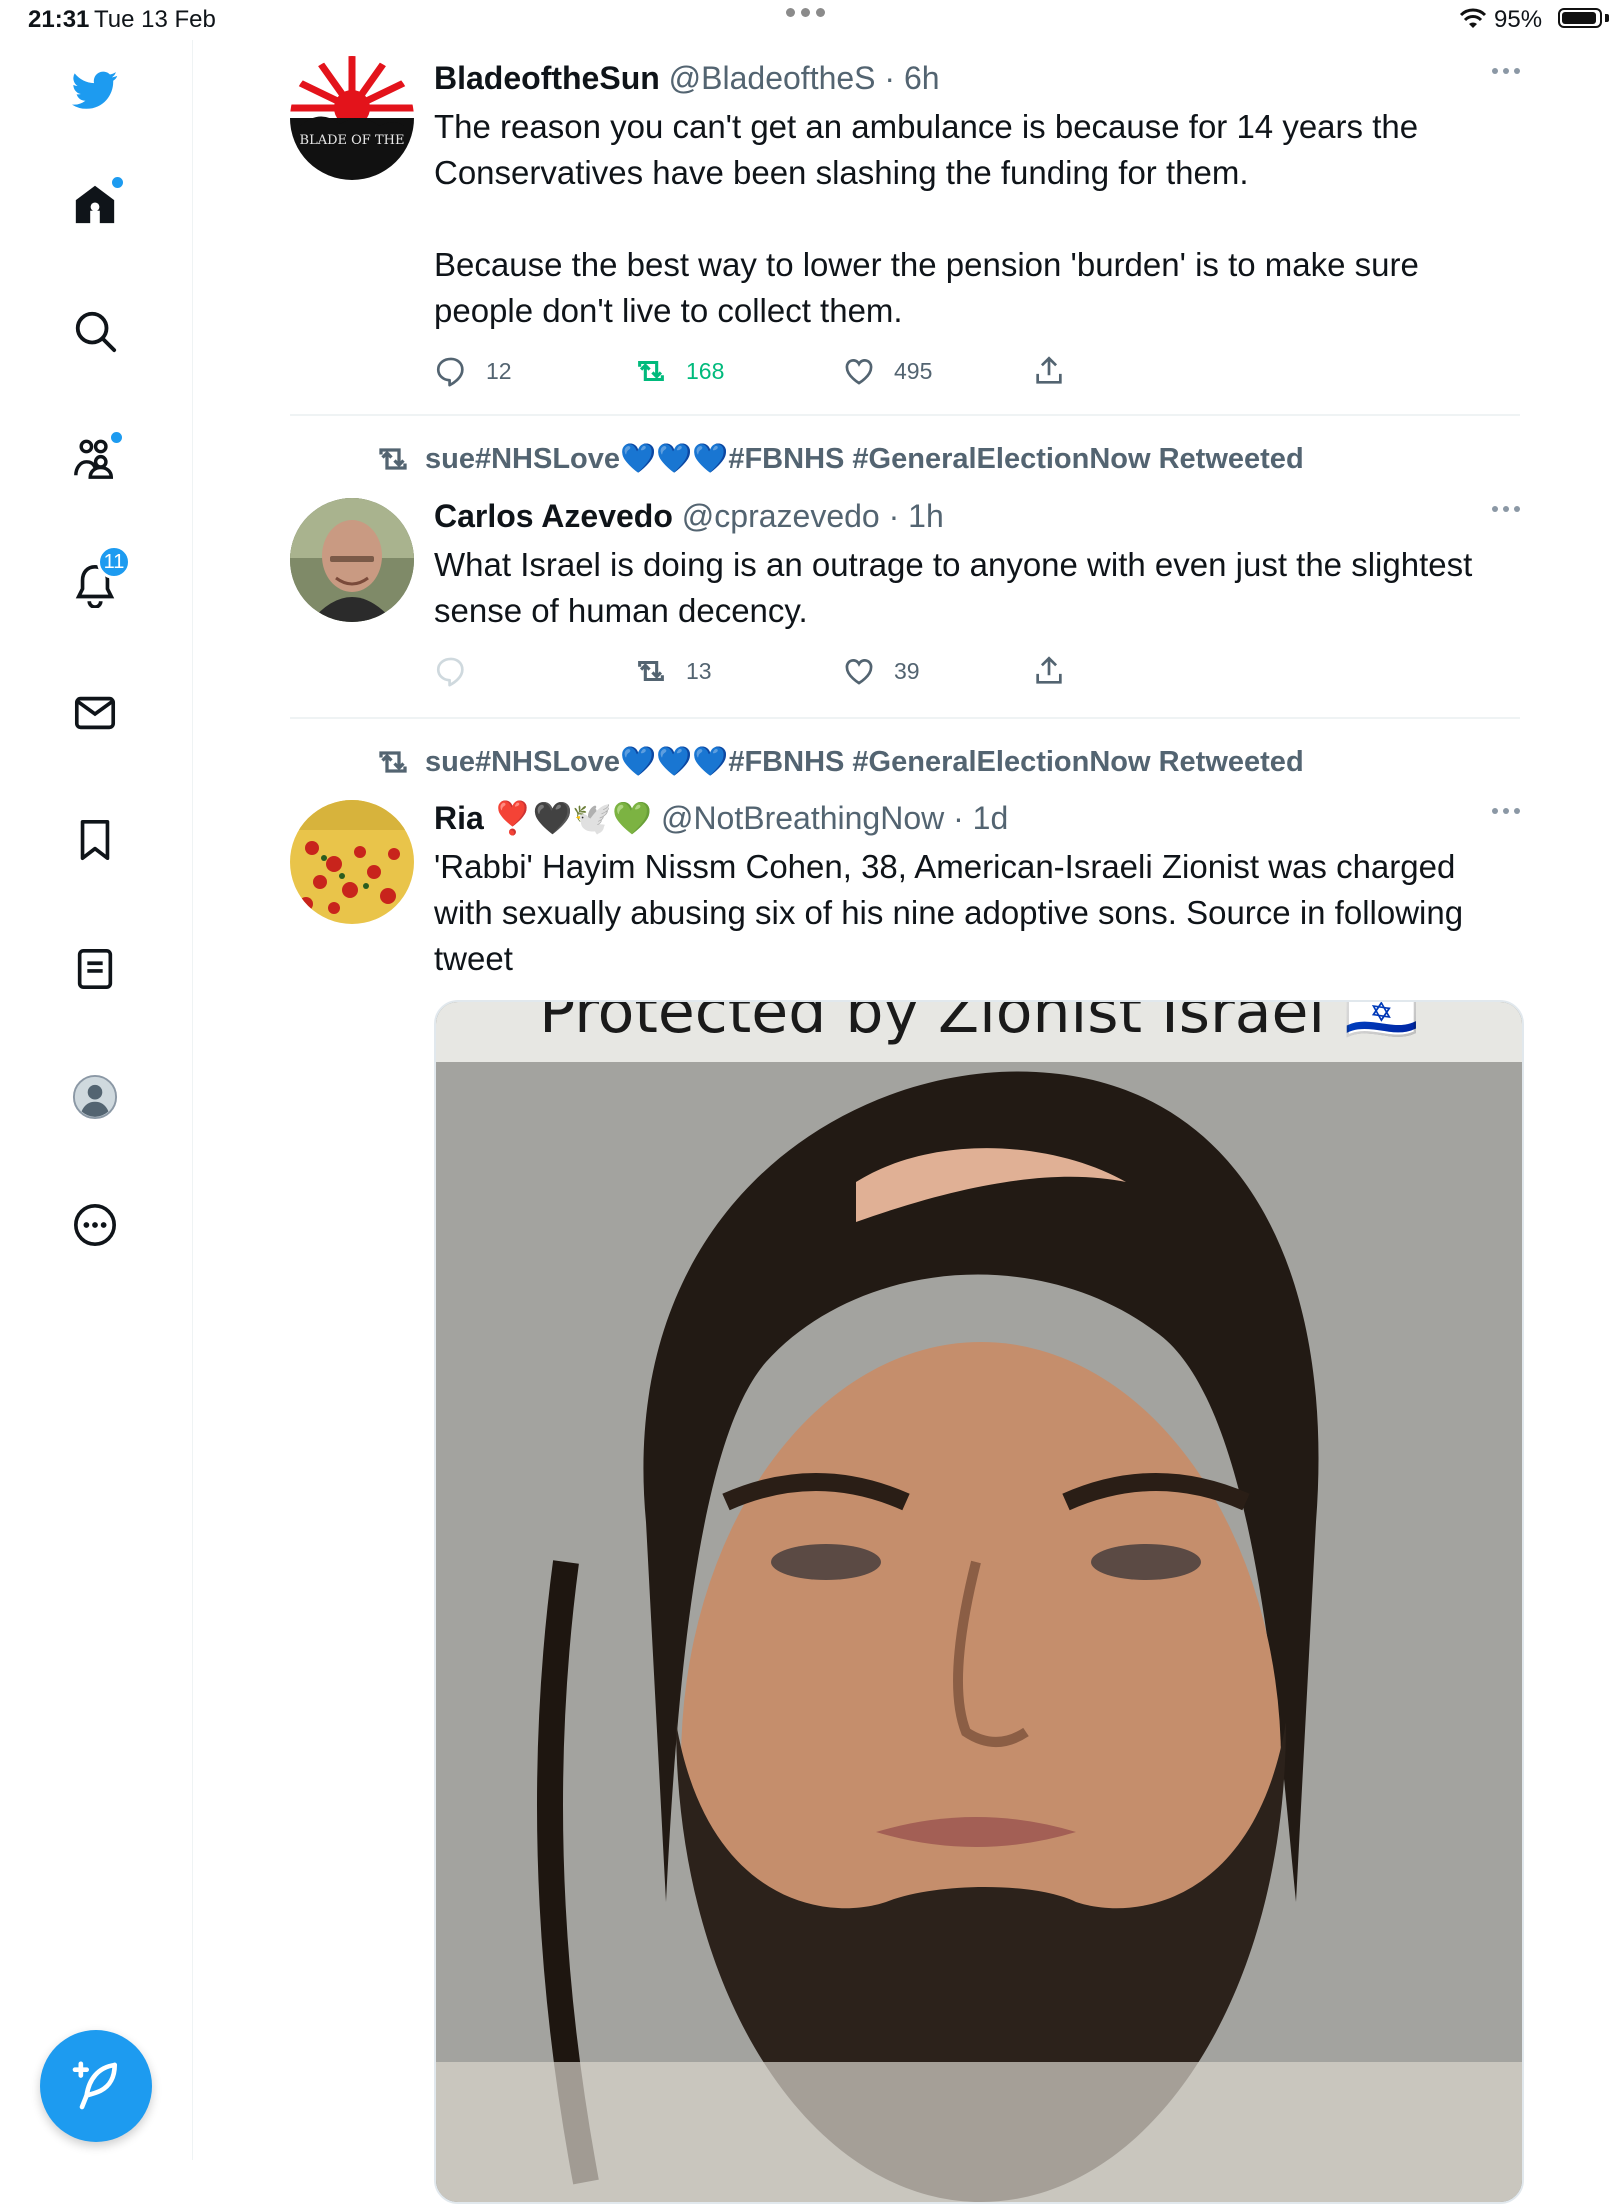 The width and height of the screenshot is (1620, 2204). I want to click on tweet-time: 1h, so click(926, 516).